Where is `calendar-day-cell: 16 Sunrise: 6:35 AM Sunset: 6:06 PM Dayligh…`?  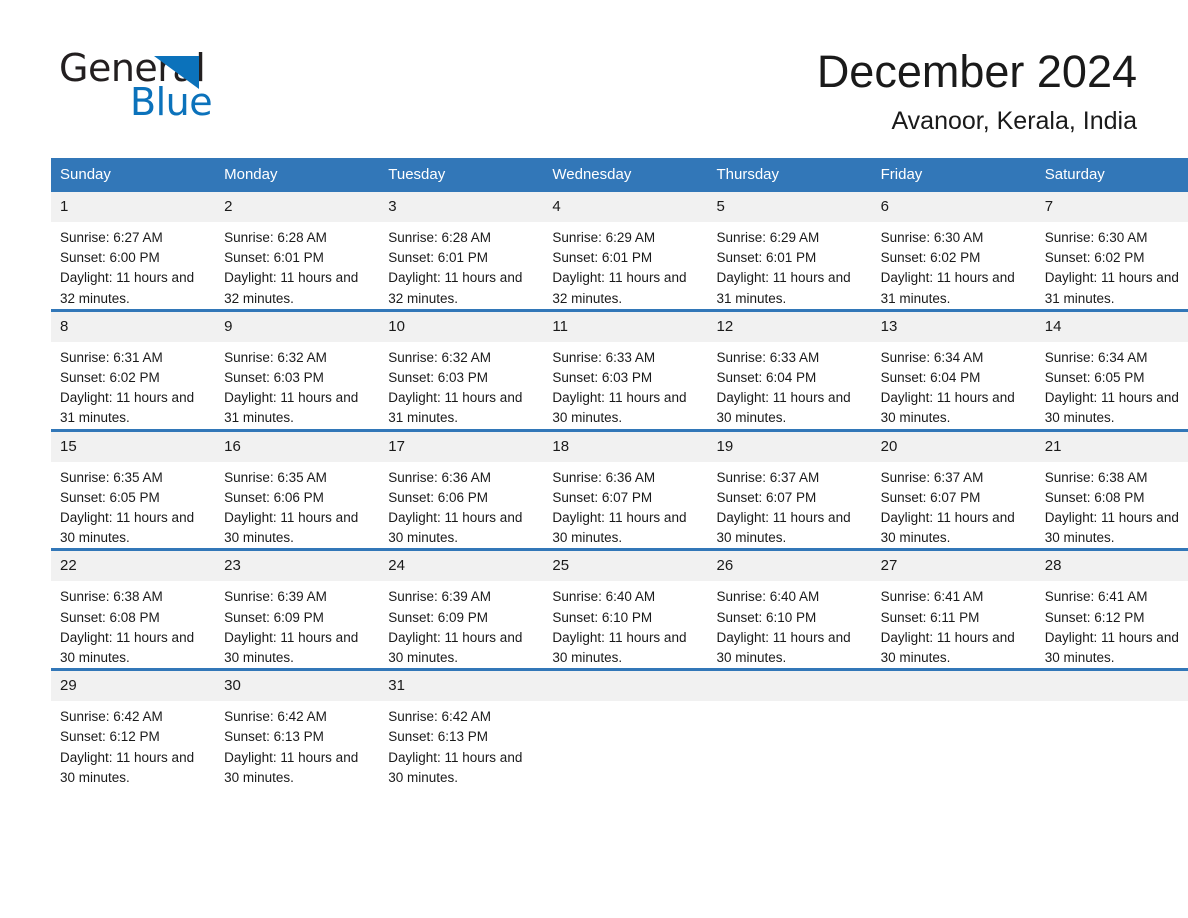
calendar-day-cell: 16 Sunrise: 6:35 AM Sunset: 6:06 PM Dayligh… is located at coordinates (297, 489).